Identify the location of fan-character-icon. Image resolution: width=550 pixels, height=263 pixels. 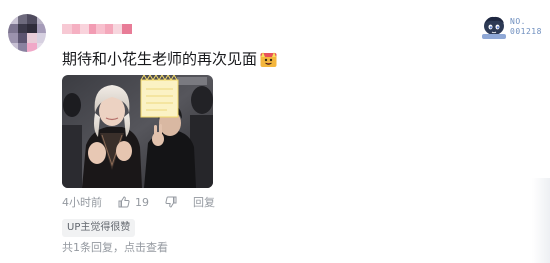
(494, 27).